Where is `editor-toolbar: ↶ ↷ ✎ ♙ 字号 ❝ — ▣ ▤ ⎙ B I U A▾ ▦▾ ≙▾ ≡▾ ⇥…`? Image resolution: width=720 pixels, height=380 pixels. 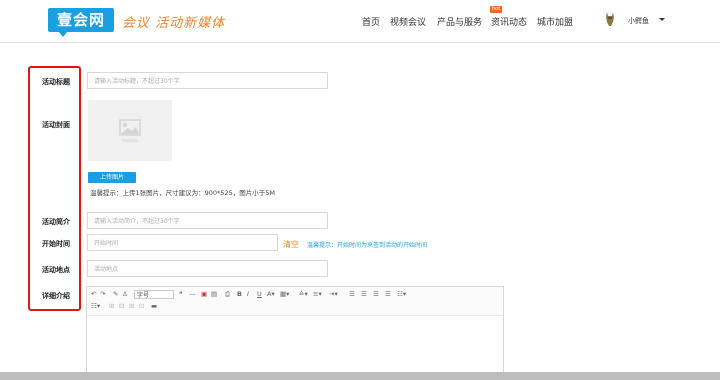
editor-toolbar: ↶ ↷ ✎ ♙ 字号 ❝ — ▣ ▤ ⎙ B I U A▾ ▦▾ ≙▾ ≡▾ ⇥… is located at coordinates (295, 301).